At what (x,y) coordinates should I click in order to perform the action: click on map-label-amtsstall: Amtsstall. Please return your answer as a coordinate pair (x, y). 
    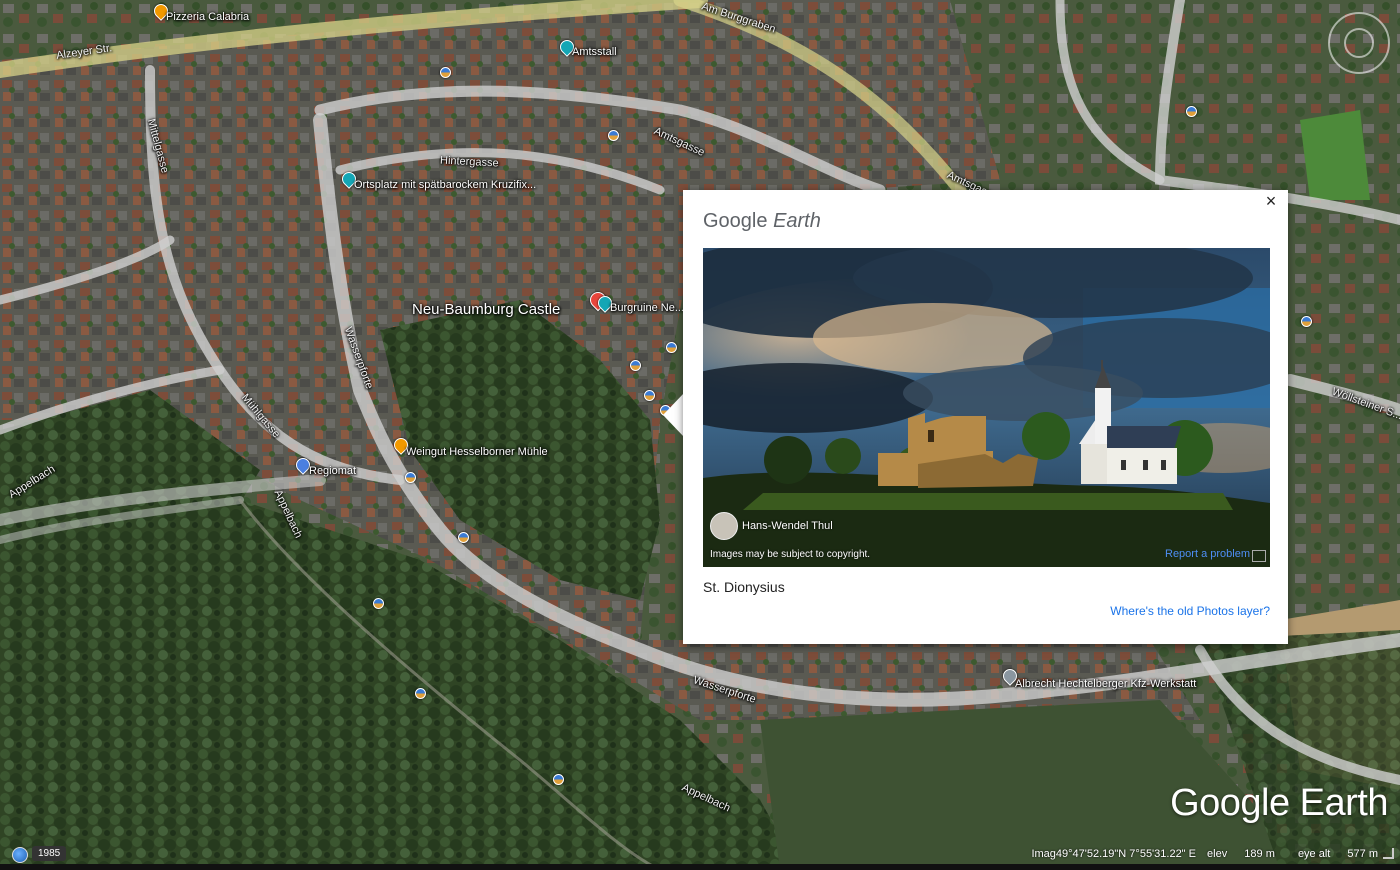
    Looking at the image, I should click on (594, 52).